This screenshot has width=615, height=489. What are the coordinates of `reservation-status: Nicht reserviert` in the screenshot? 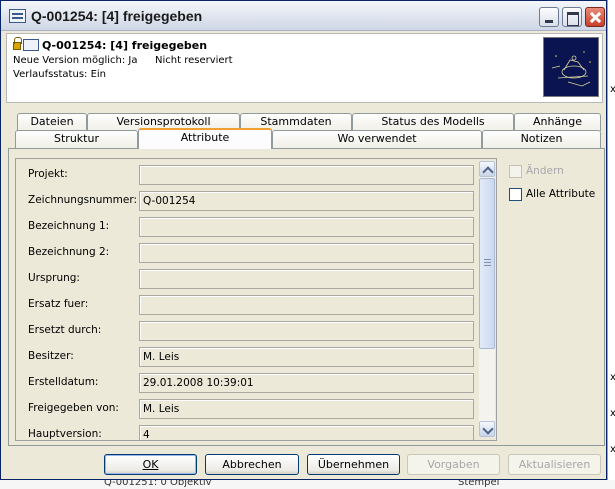 It's located at (194, 60).